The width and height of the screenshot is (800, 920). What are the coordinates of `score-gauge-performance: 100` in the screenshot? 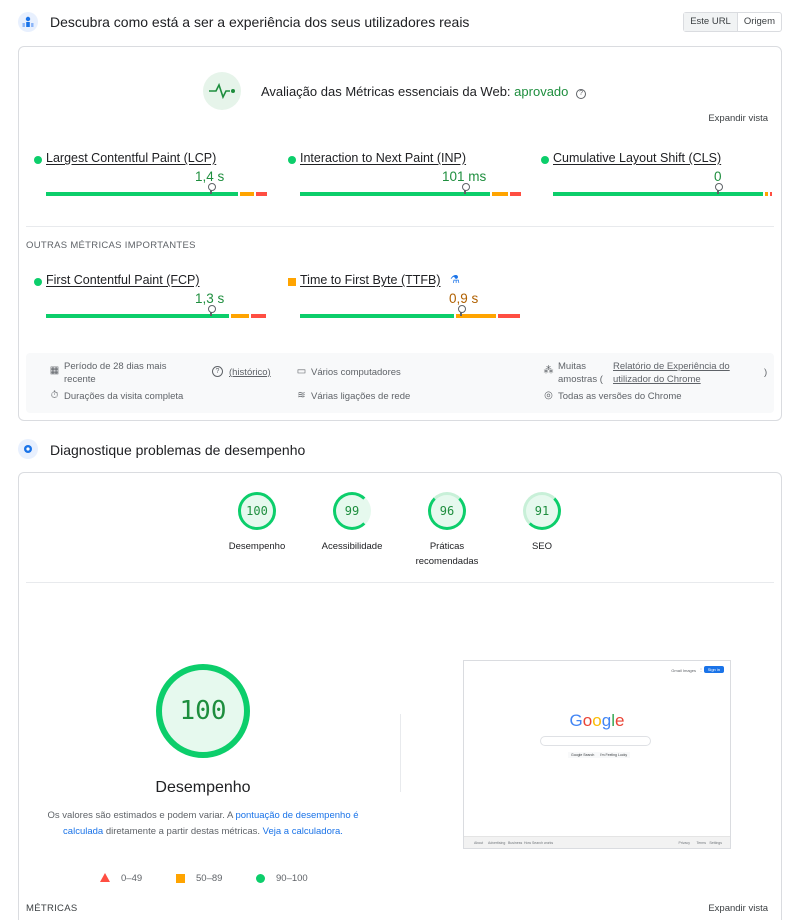 It's located at (257, 511).